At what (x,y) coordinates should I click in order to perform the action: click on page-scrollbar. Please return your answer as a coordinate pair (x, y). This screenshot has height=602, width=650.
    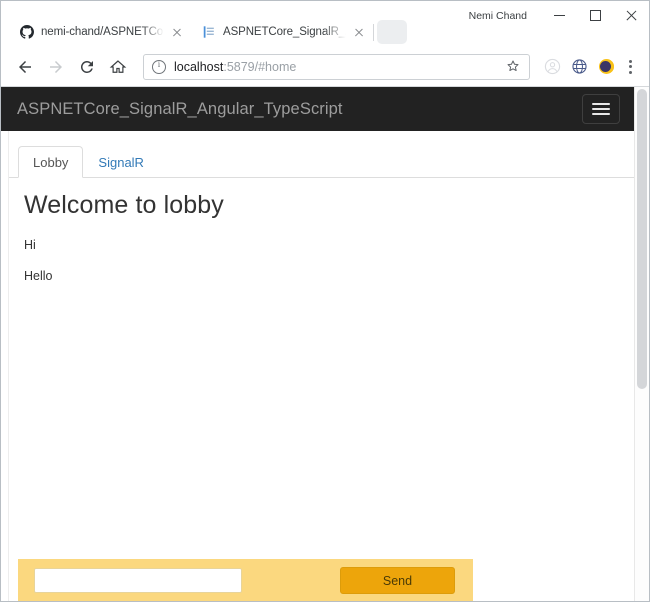
    Looking at the image, I should click on (641, 344).